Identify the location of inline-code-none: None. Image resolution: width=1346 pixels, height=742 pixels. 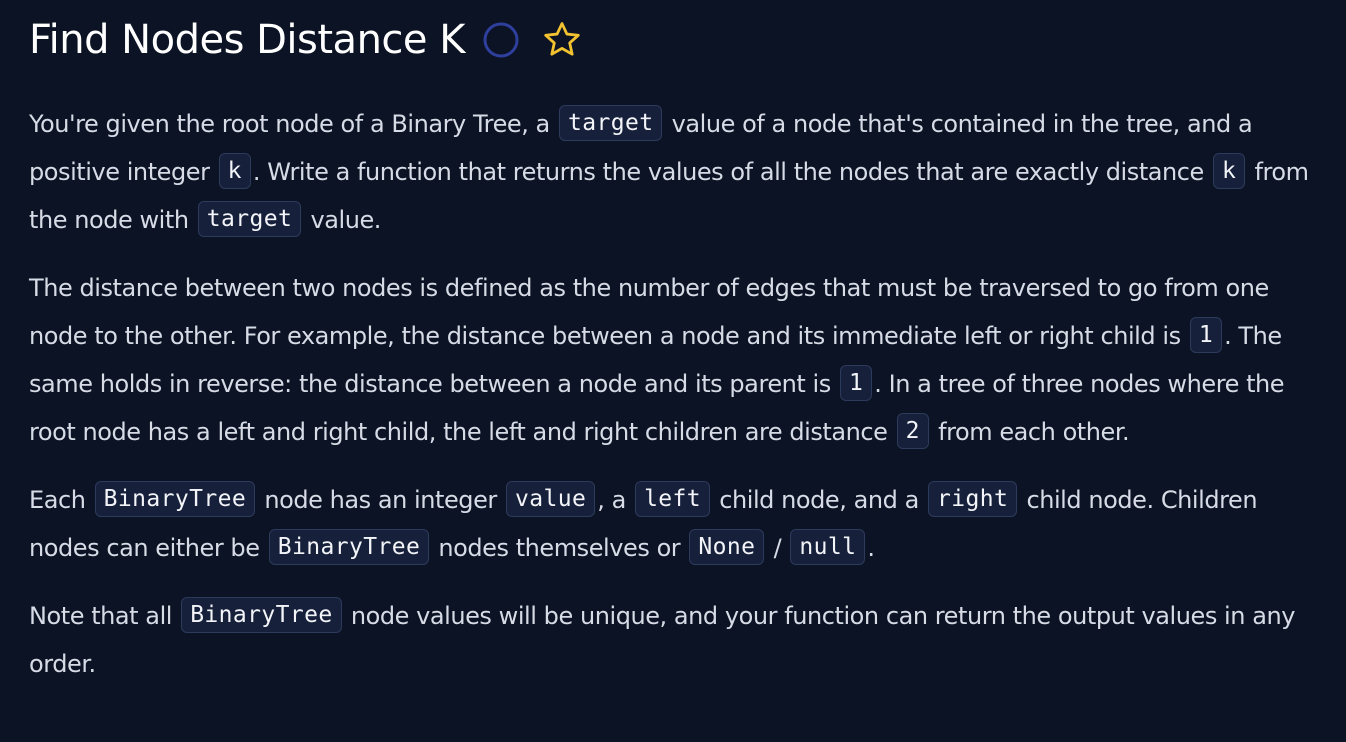
(727, 547).